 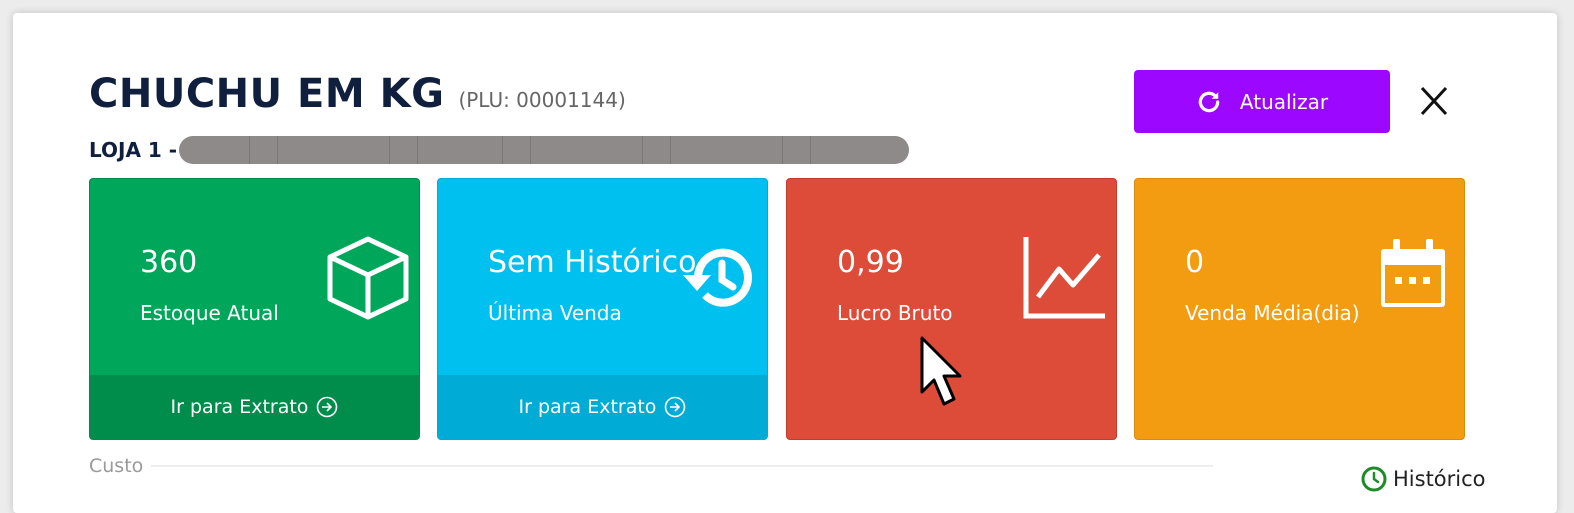 What do you see at coordinates (941, 371) in the screenshot?
I see `mouse-cursor-icon` at bounding box center [941, 371].